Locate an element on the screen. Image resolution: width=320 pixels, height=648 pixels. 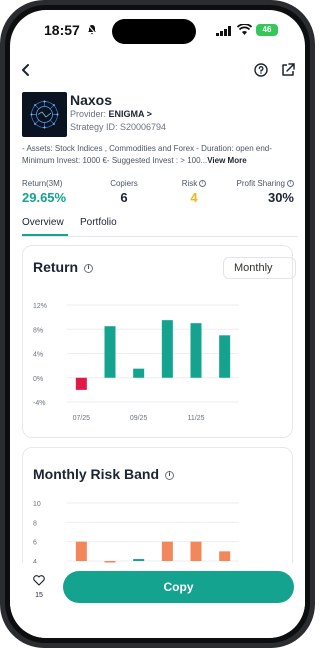
stat-value: 4 is located at coordinates (194, 197).